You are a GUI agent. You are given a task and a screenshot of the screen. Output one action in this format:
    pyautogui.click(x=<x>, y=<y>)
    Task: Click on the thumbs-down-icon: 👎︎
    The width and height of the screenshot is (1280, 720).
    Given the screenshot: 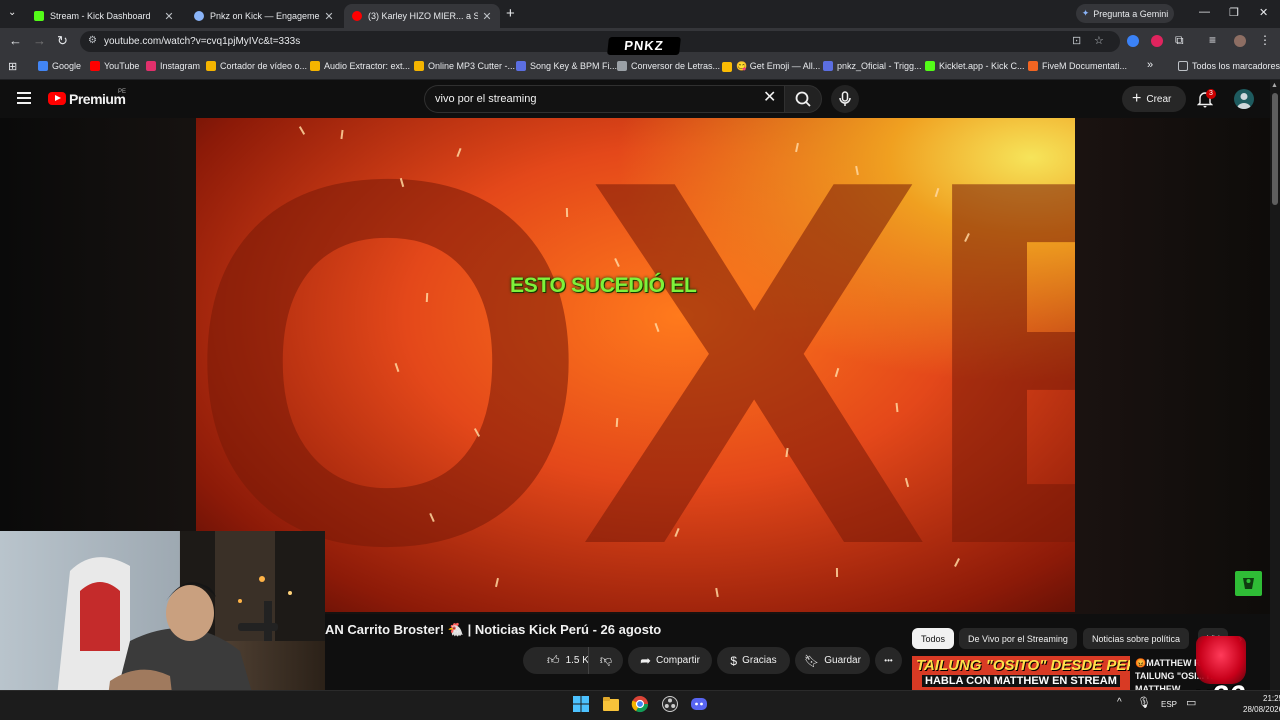 What is the action you would take?
    pyautogui.click(x=606, y=660)
    